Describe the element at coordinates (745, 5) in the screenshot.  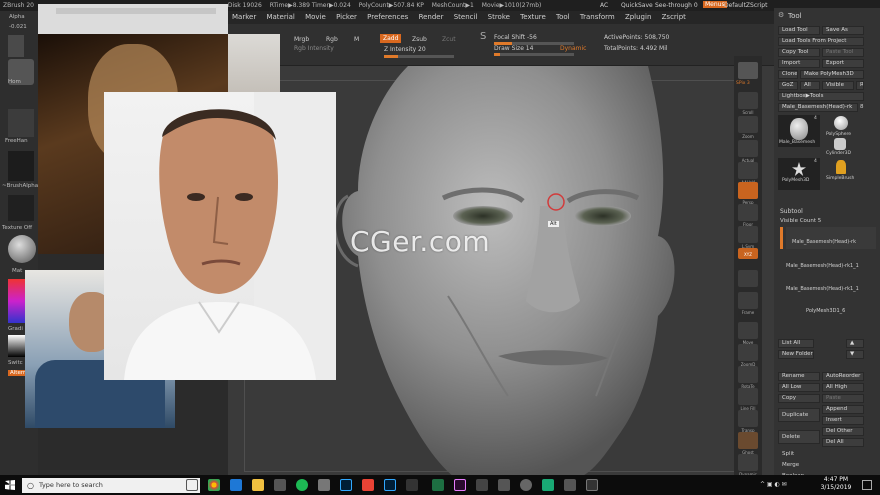
I see `default-zscript-button: DefaultZScript` at that location.